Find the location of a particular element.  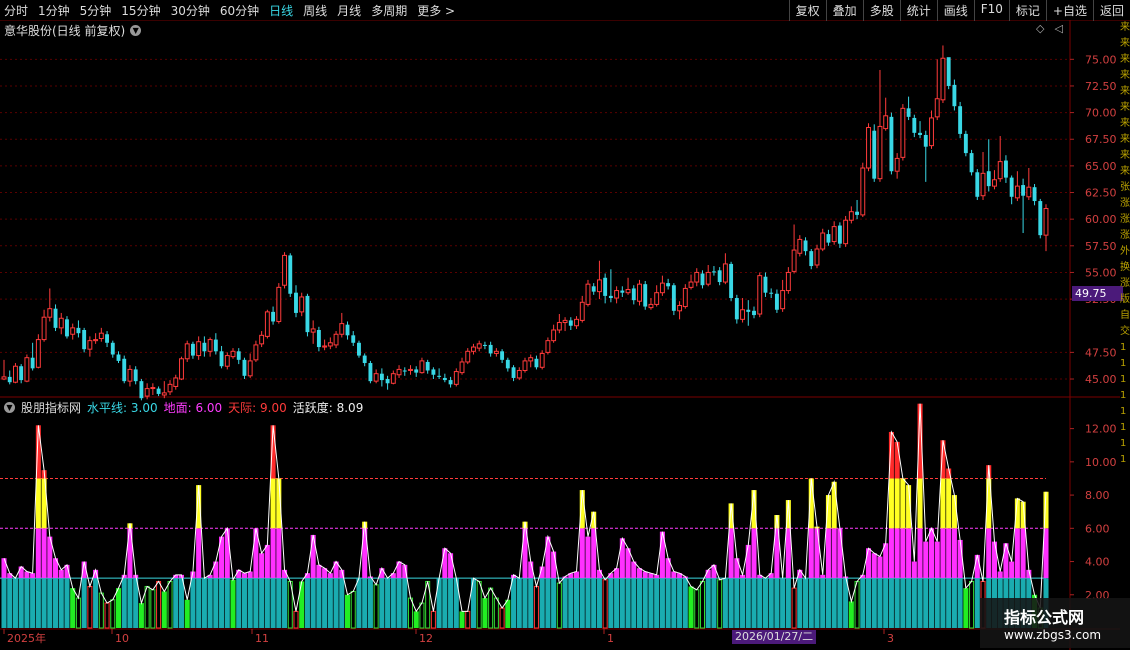

right-strip-item: 涨 is located at coordinates (1125, 283).